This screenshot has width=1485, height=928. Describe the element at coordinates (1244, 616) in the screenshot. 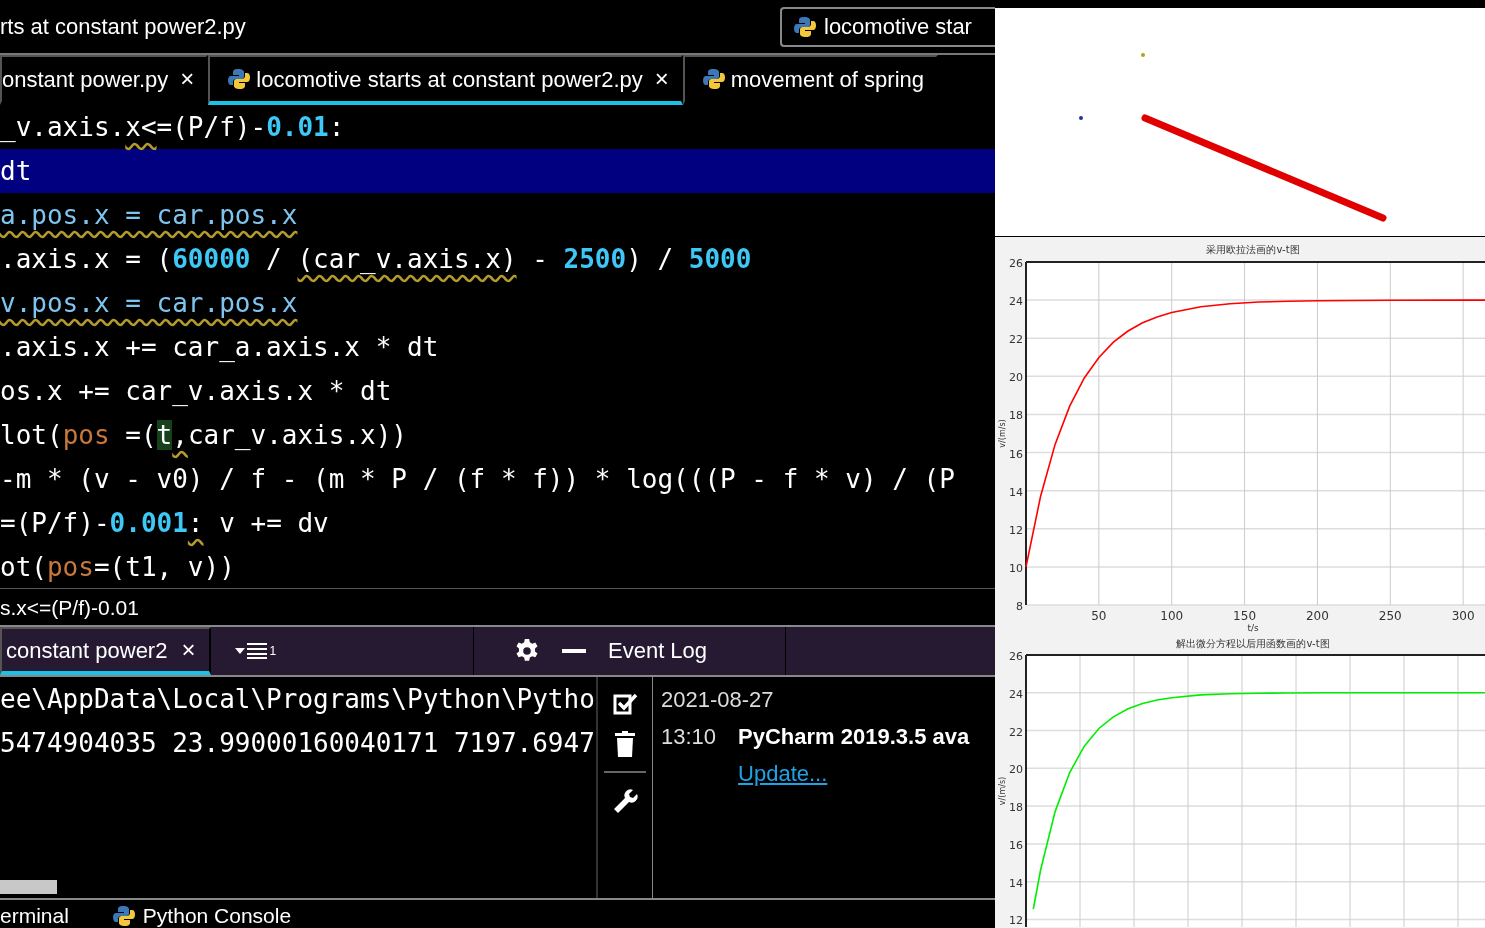

I see `x-tick-label: 150` at that location.